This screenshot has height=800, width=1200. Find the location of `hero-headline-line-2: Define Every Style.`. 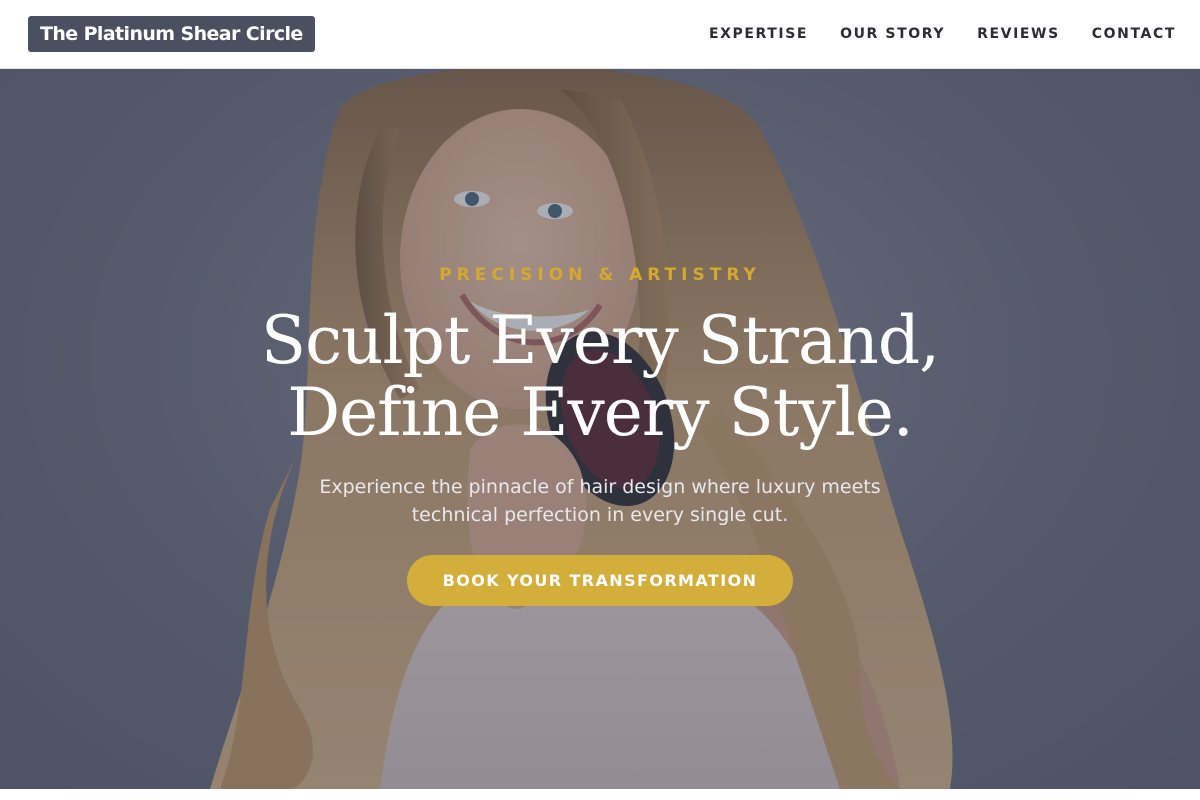

hero-headline-line-2: Define Every Style. is located at coordinates (600, 412).